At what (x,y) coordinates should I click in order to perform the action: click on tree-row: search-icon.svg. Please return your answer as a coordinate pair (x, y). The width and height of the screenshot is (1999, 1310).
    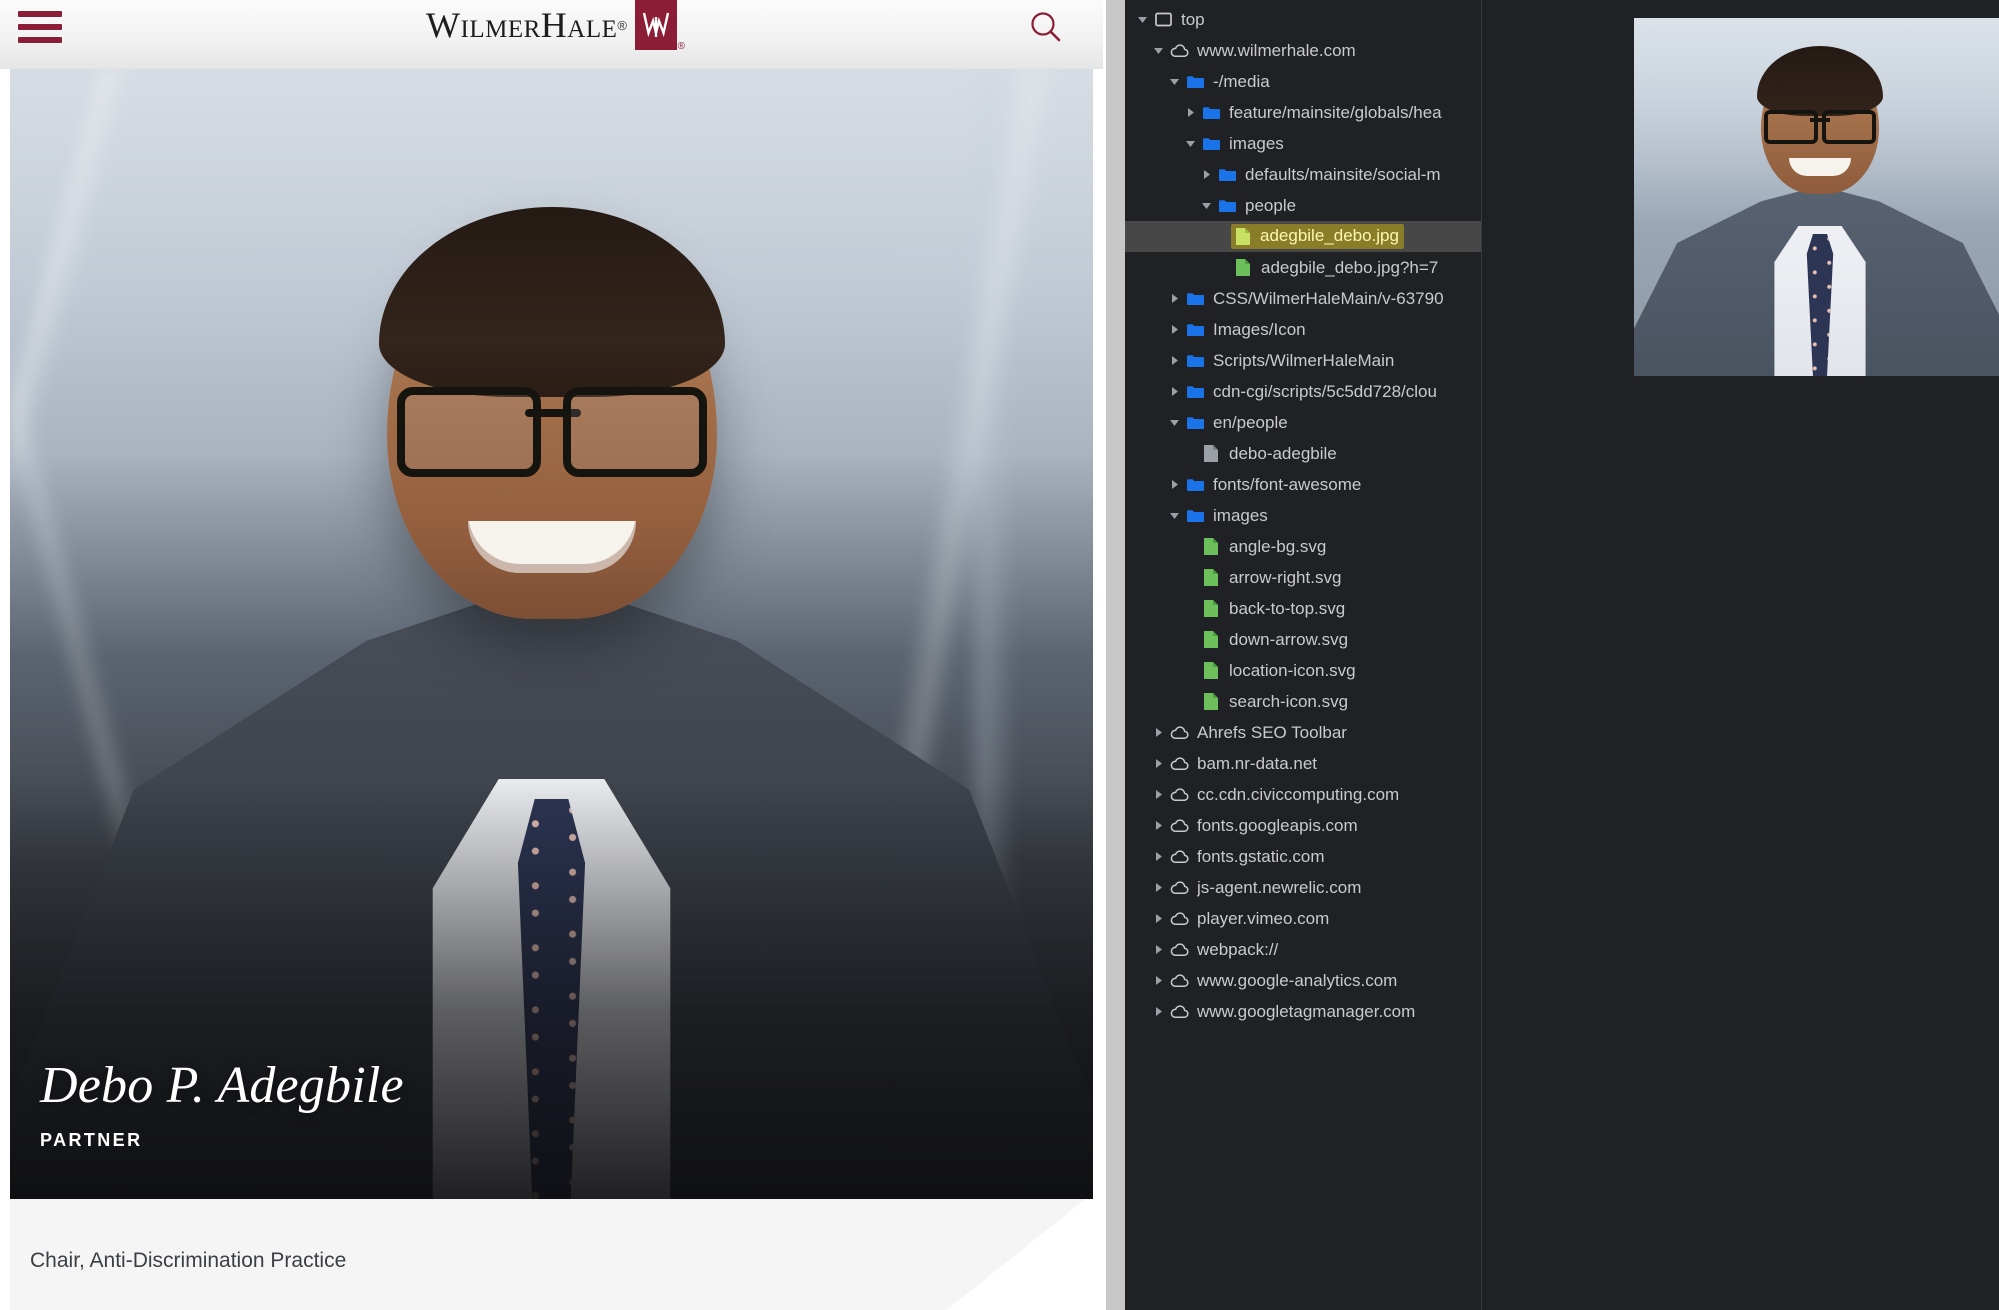
    Looking at the image, I should click on (1303, 701).